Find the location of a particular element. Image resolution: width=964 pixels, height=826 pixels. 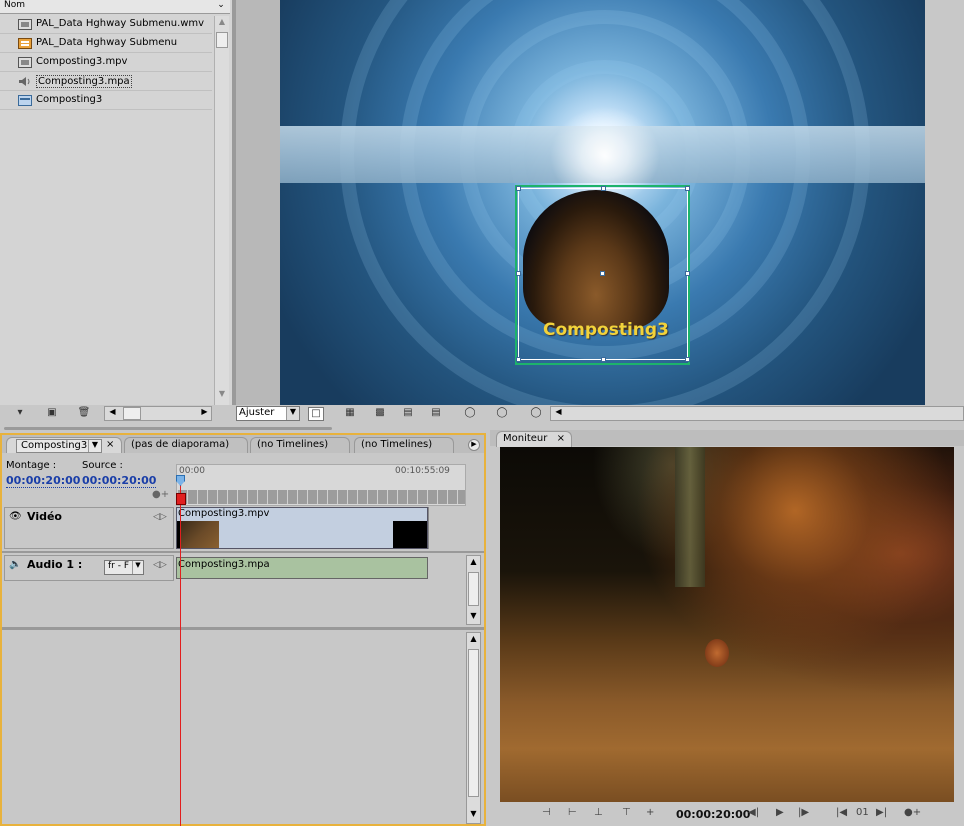

step-forward-icon: |▶ is located at coordinates (803, 812).